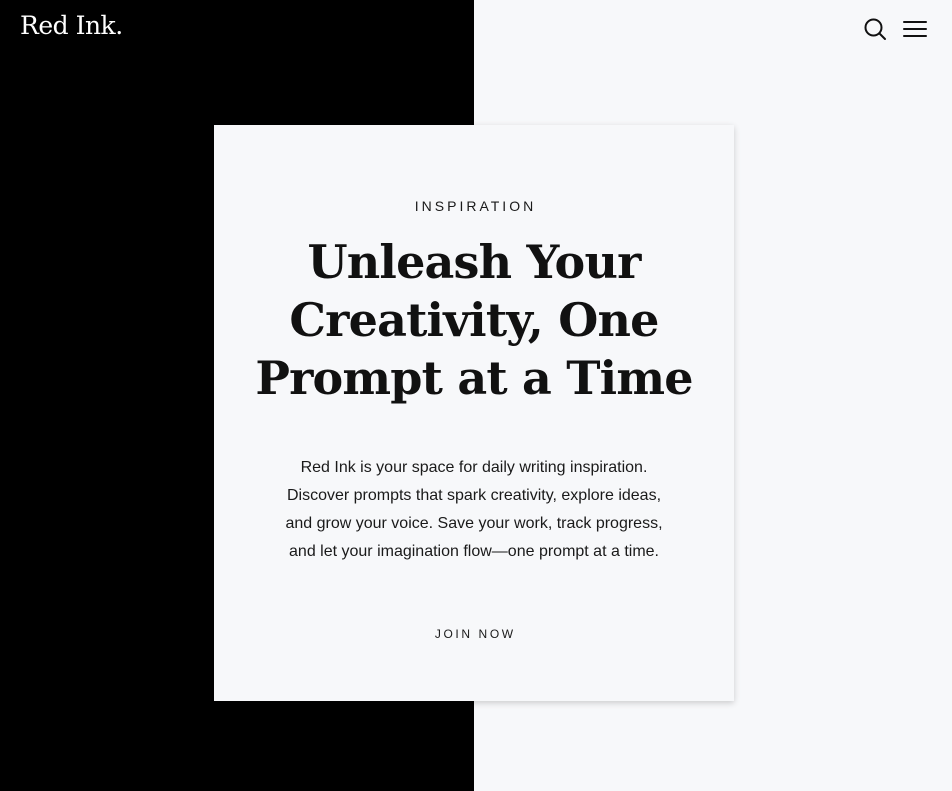  Describe the element at coordinates (895, 29) in the screenshot. I see `header-actions` at that location.